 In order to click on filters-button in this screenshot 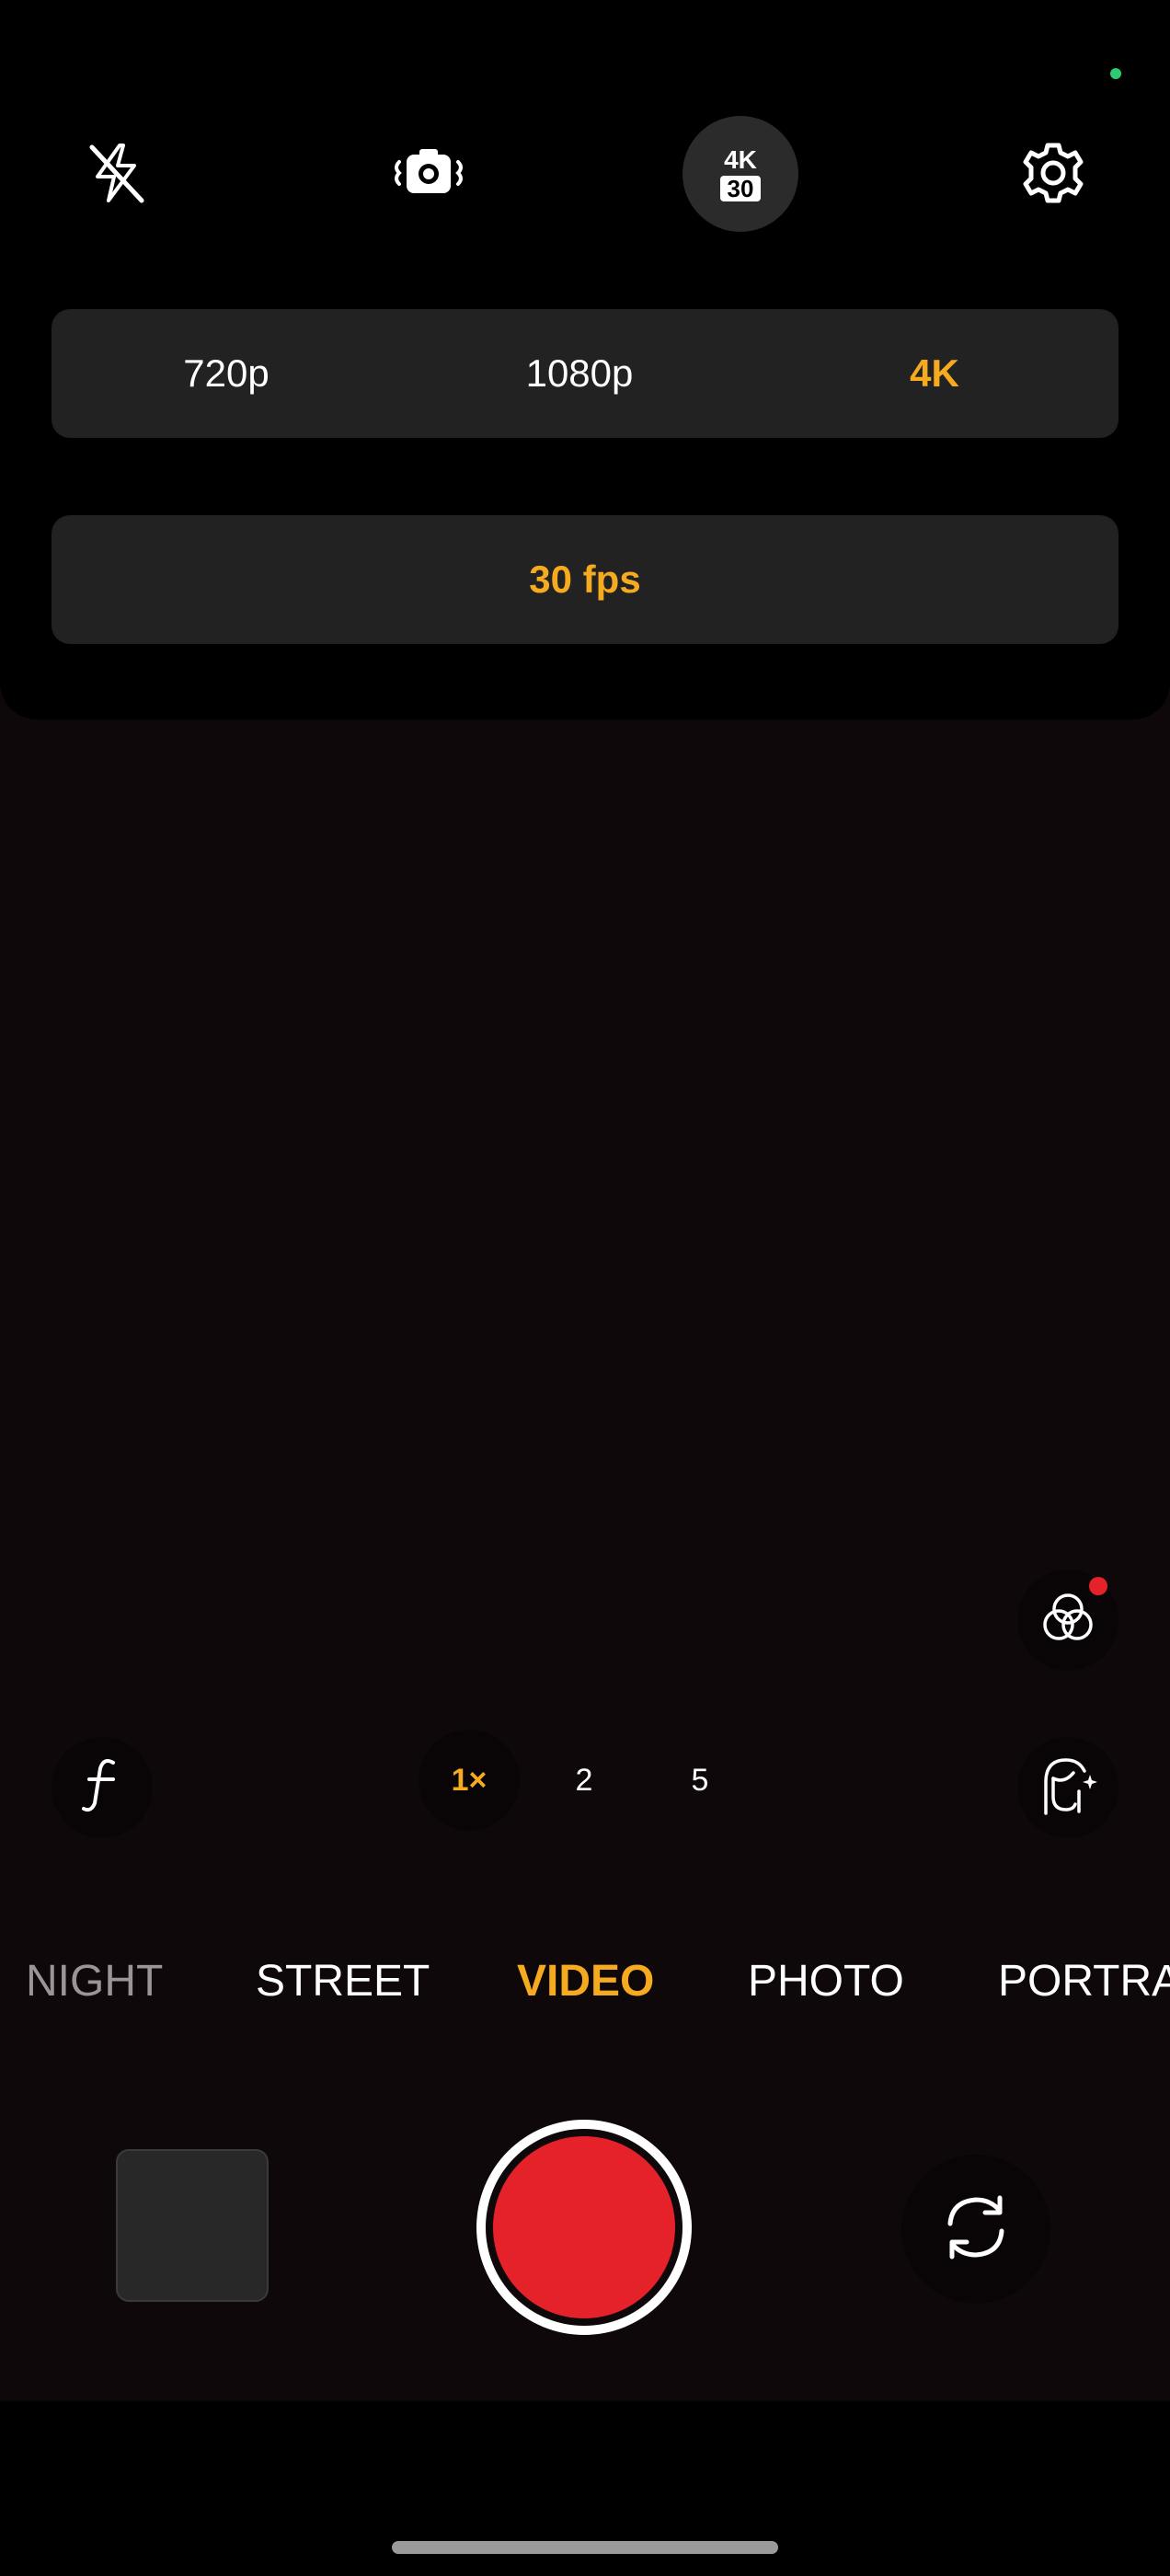, I will do `click(1067, 1620)`.